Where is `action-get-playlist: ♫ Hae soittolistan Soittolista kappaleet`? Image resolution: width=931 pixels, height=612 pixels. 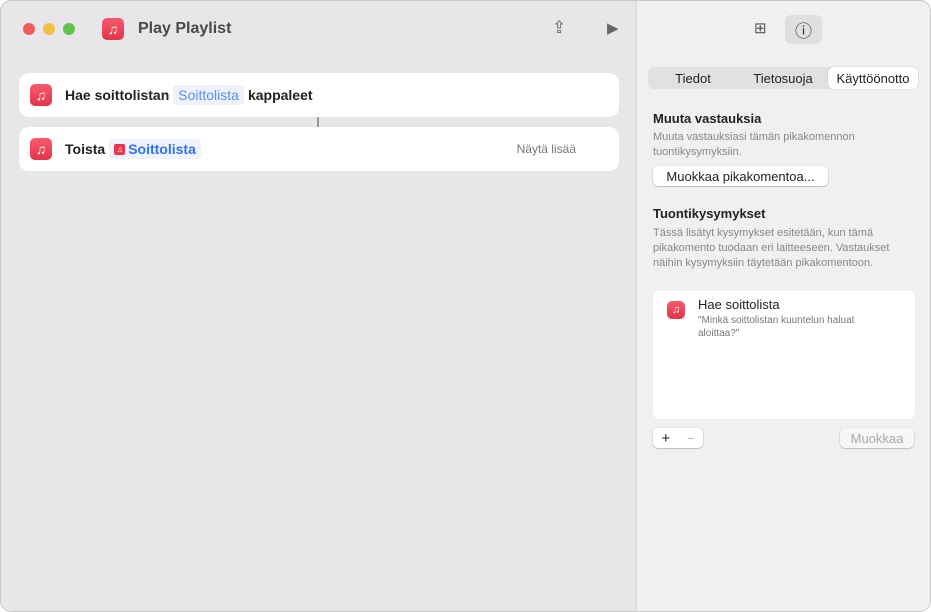 action-get-playlist: ♫ Hae soittolistan Soittolista kappaleet is located at coordinates (319, 95).